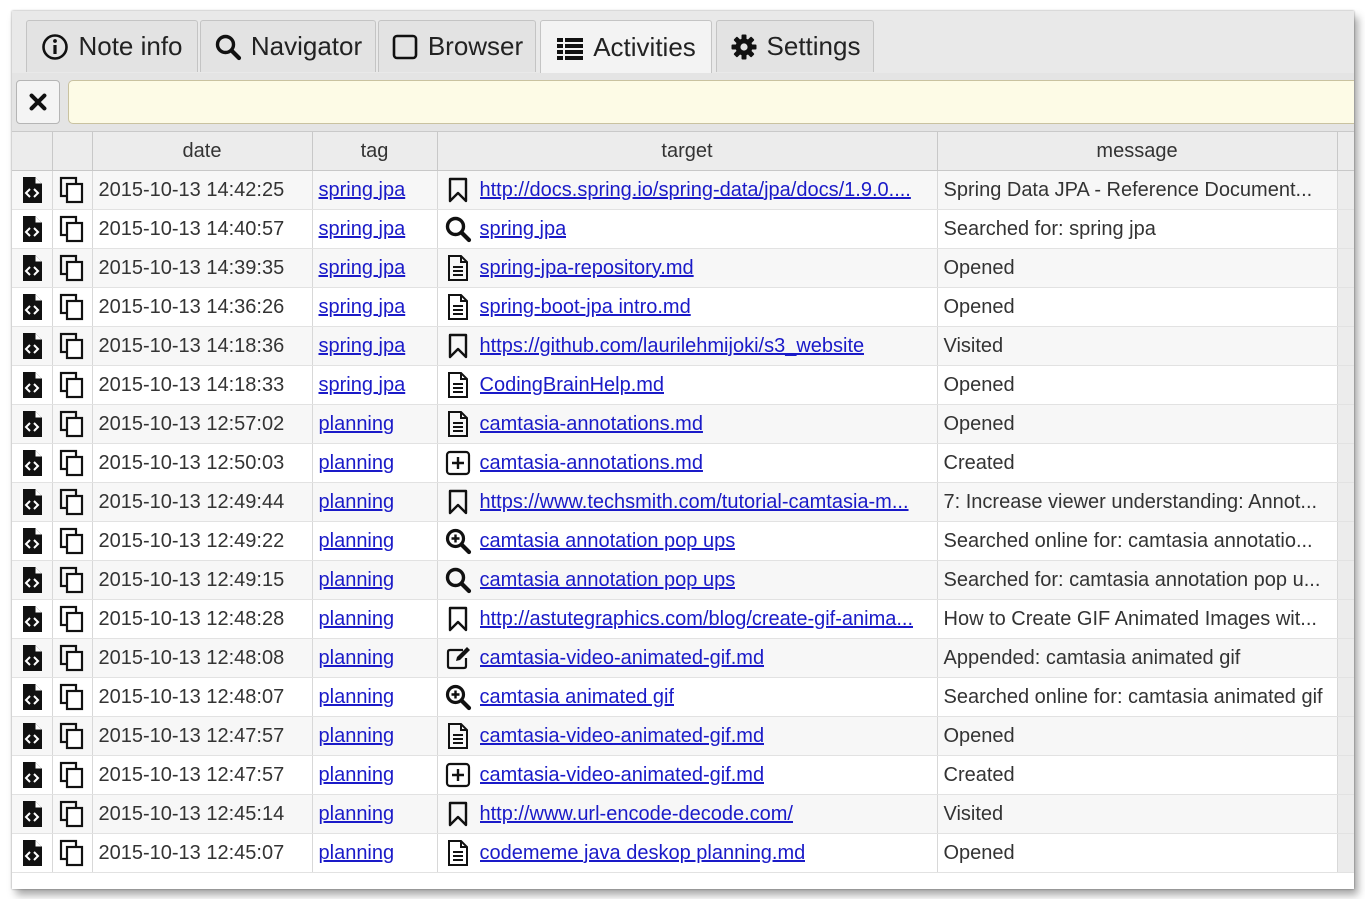 The height and width of the screenshot is (899, 1365). I want to click on target-link: CodingBrainHelp.md, so click(572, 385).